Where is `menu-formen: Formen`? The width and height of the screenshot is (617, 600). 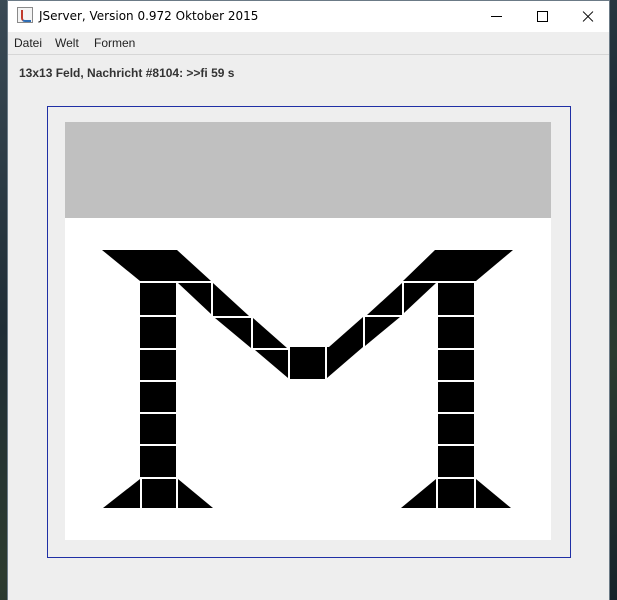 menu-formen: Formen is located at coordinates (114, 43).